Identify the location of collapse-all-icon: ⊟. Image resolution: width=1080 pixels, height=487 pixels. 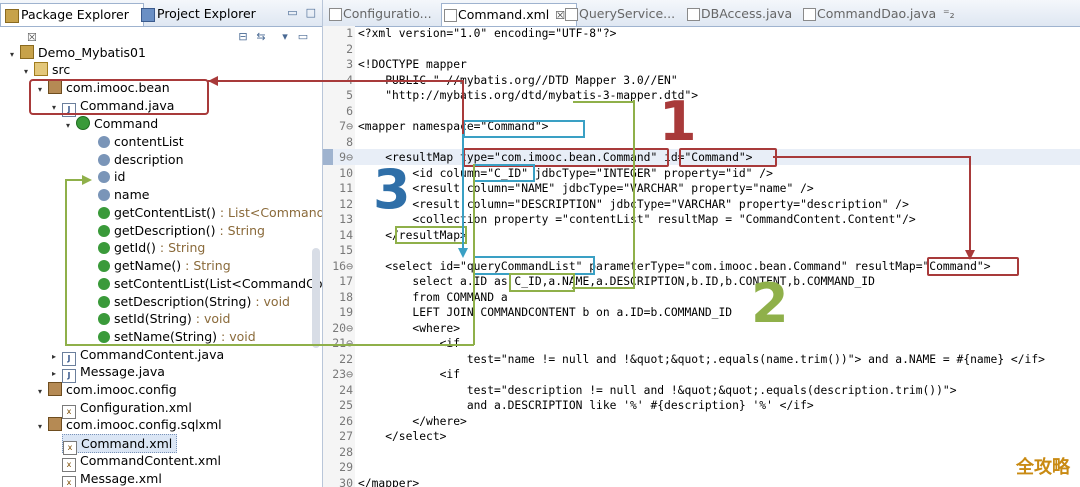
(243, 37).